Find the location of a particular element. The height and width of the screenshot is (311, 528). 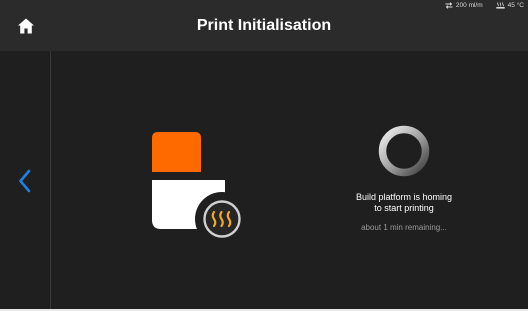

status-bar: 200 ml/m 45 °C is located at coordinates (484, 5).